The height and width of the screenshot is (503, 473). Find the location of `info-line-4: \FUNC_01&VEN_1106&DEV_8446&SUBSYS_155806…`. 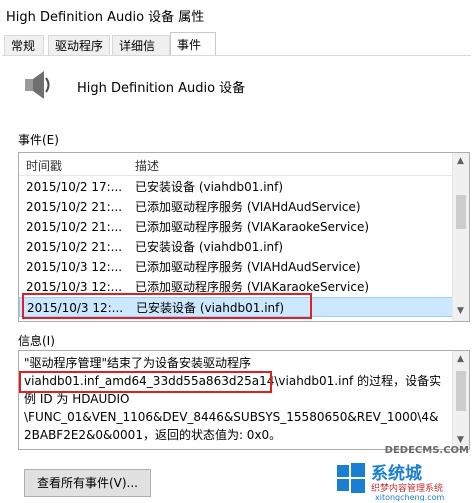

info-line-4: \FUNC_01&VEN_1106&DEV_8446&SUBSYS_155806… is located at coordinates (231, 417).